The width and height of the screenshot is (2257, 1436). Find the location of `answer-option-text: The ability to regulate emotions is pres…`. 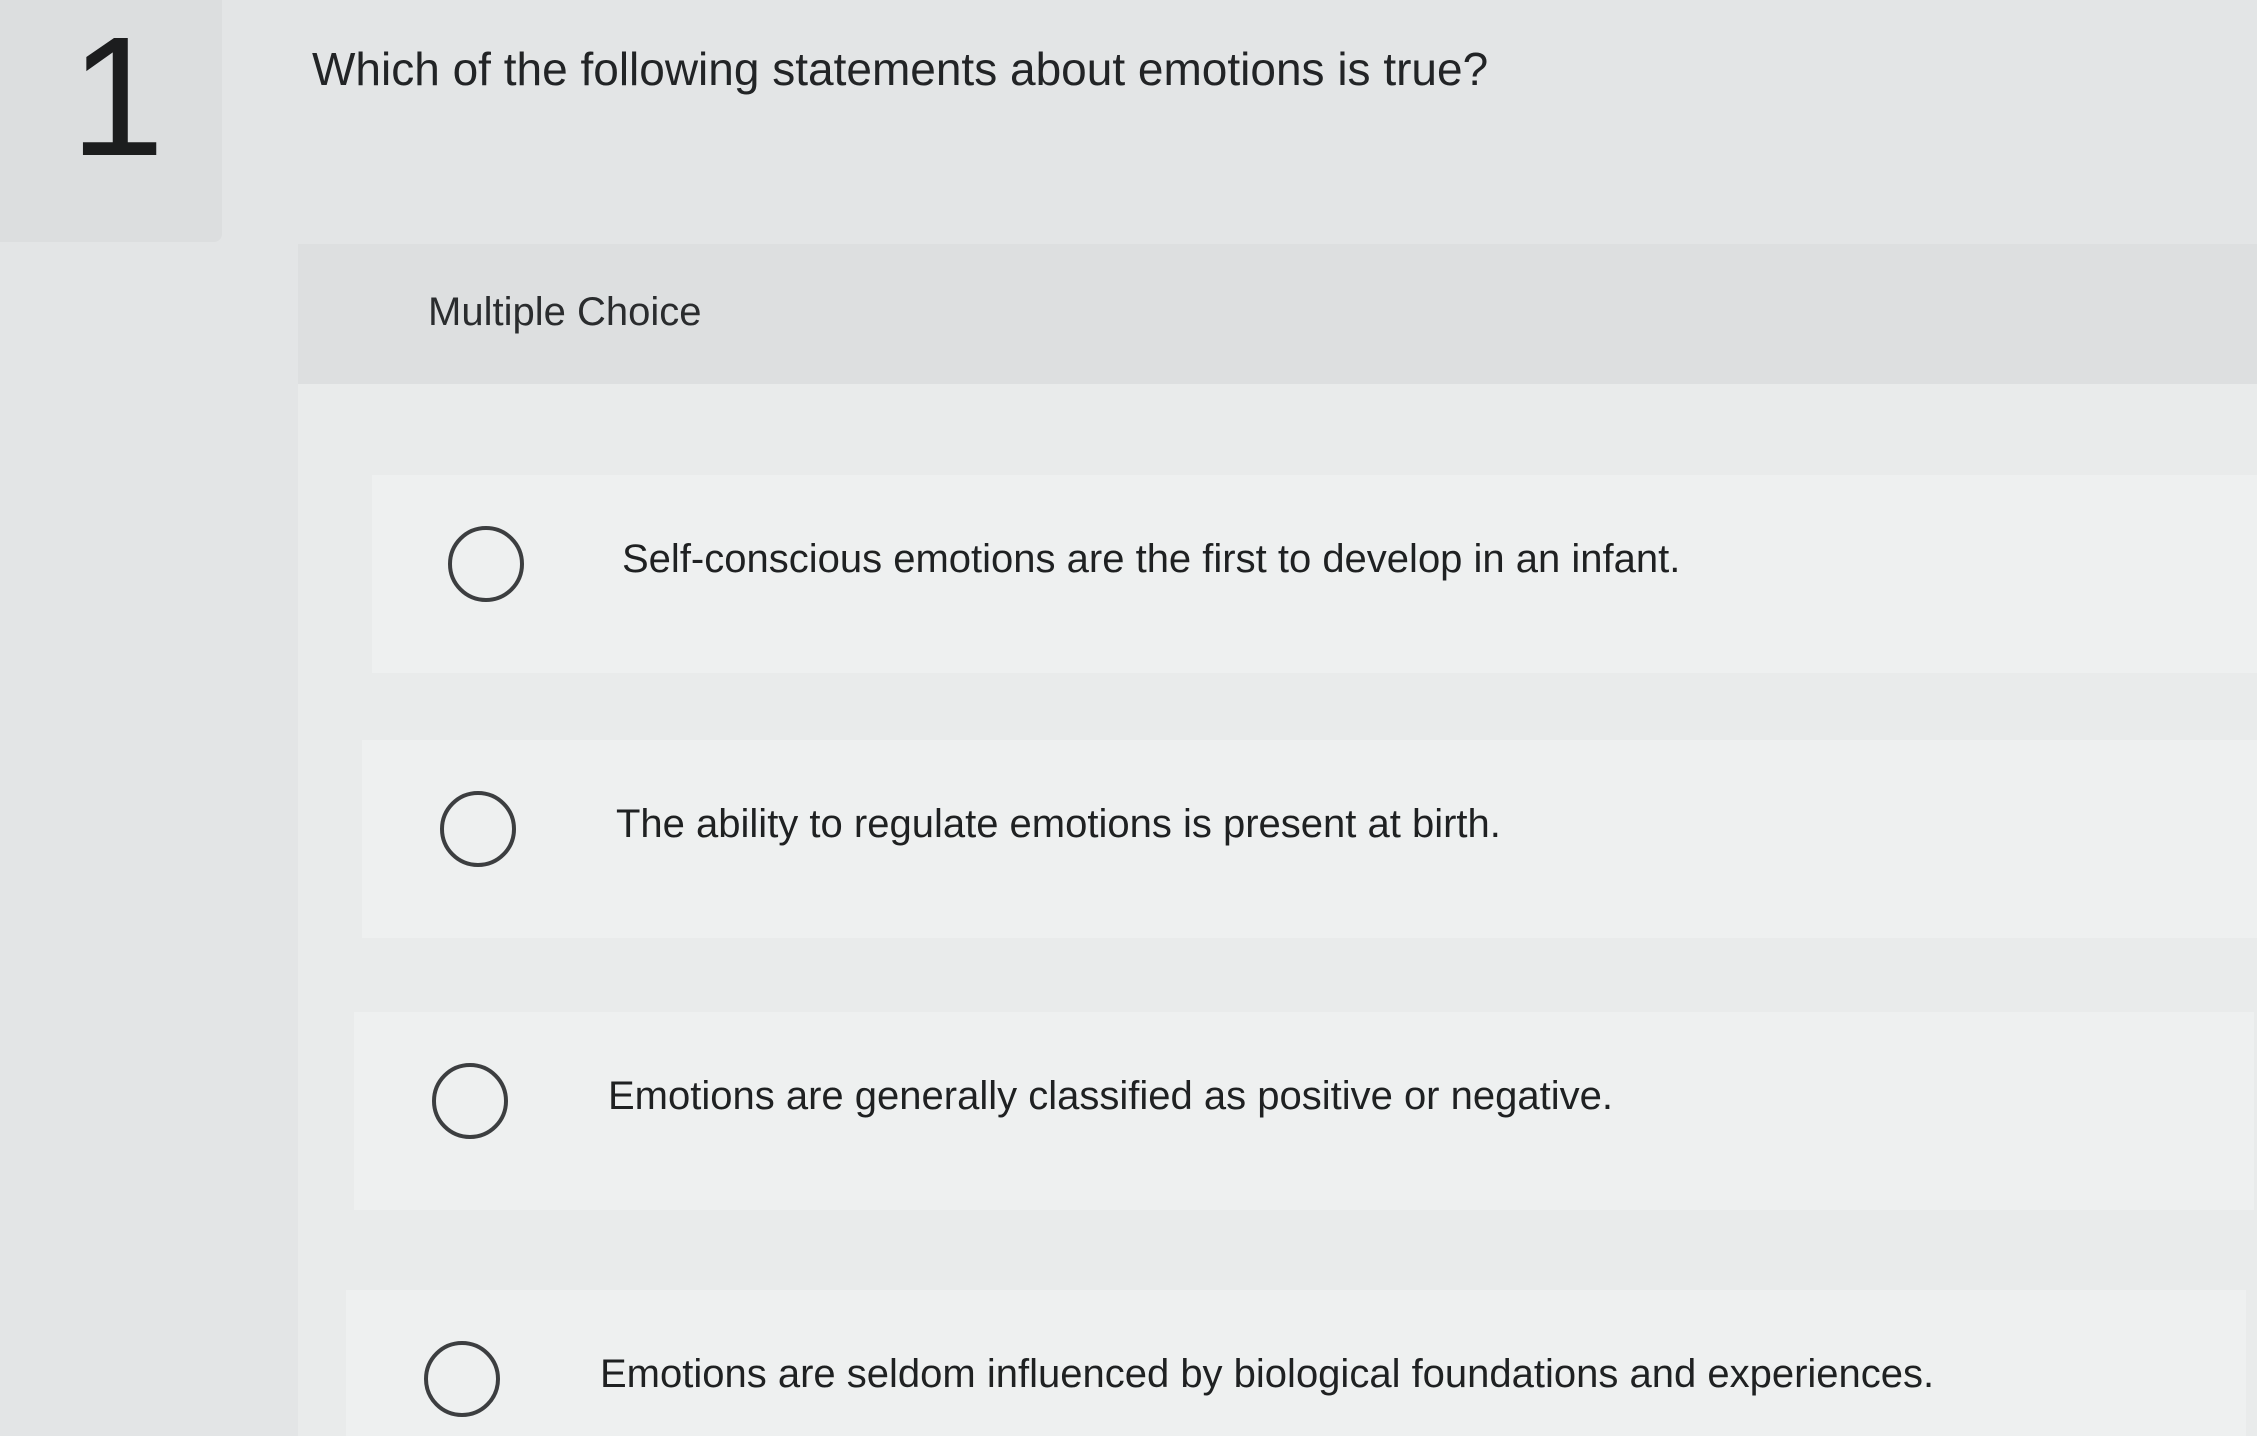

answer-option-text: The ability to regulate emotions is pres… is located at coordinates (1058, 824).